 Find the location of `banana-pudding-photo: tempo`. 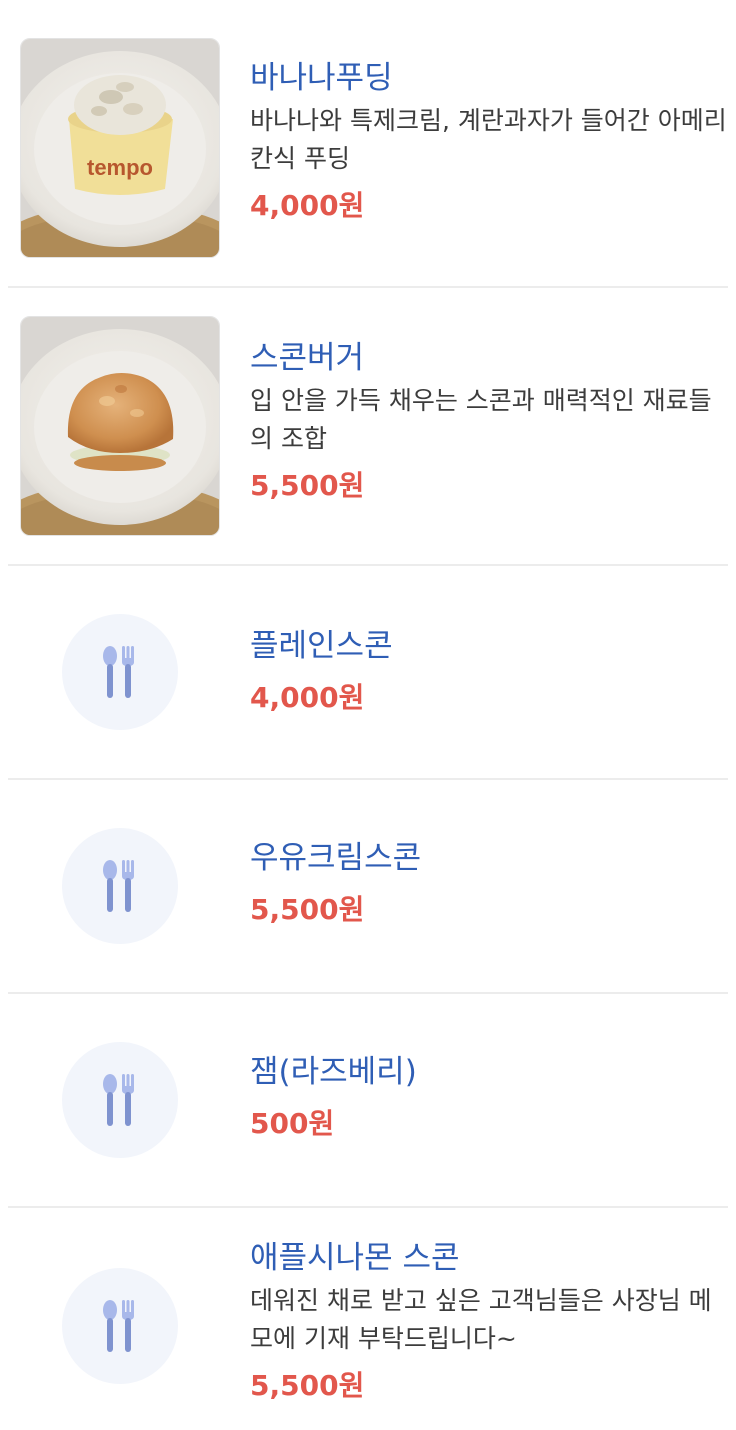

banana-pudding-photo: tempo is located at coordinates (120, 148).